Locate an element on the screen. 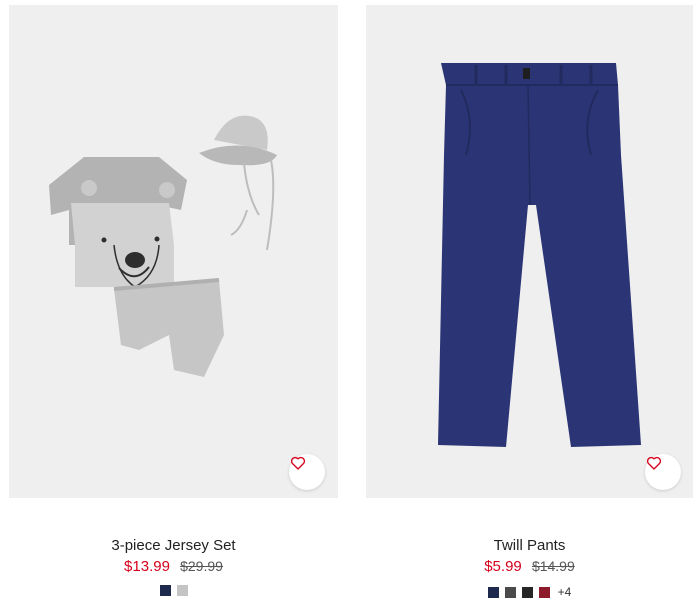 Image resolution: width=700 pixels, height=604 pixels. swatch-burgundy is located at coordinates (544, 592).